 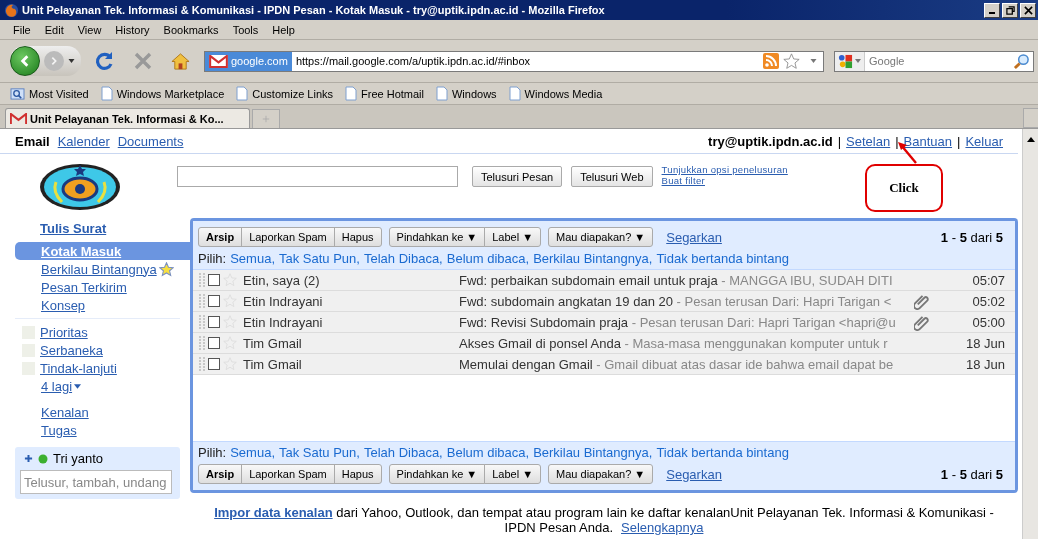 I want to click on label-link: Serbaneka, so click(x=71, y=350).